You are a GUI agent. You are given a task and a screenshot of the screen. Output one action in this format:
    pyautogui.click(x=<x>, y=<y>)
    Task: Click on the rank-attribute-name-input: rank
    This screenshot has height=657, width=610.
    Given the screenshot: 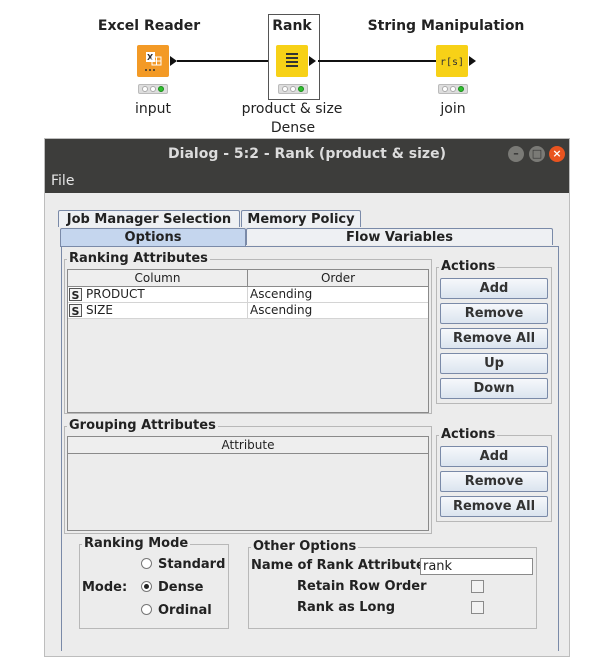 What is the action you would take?
    pyautogui.click(x=476, y=566)
    